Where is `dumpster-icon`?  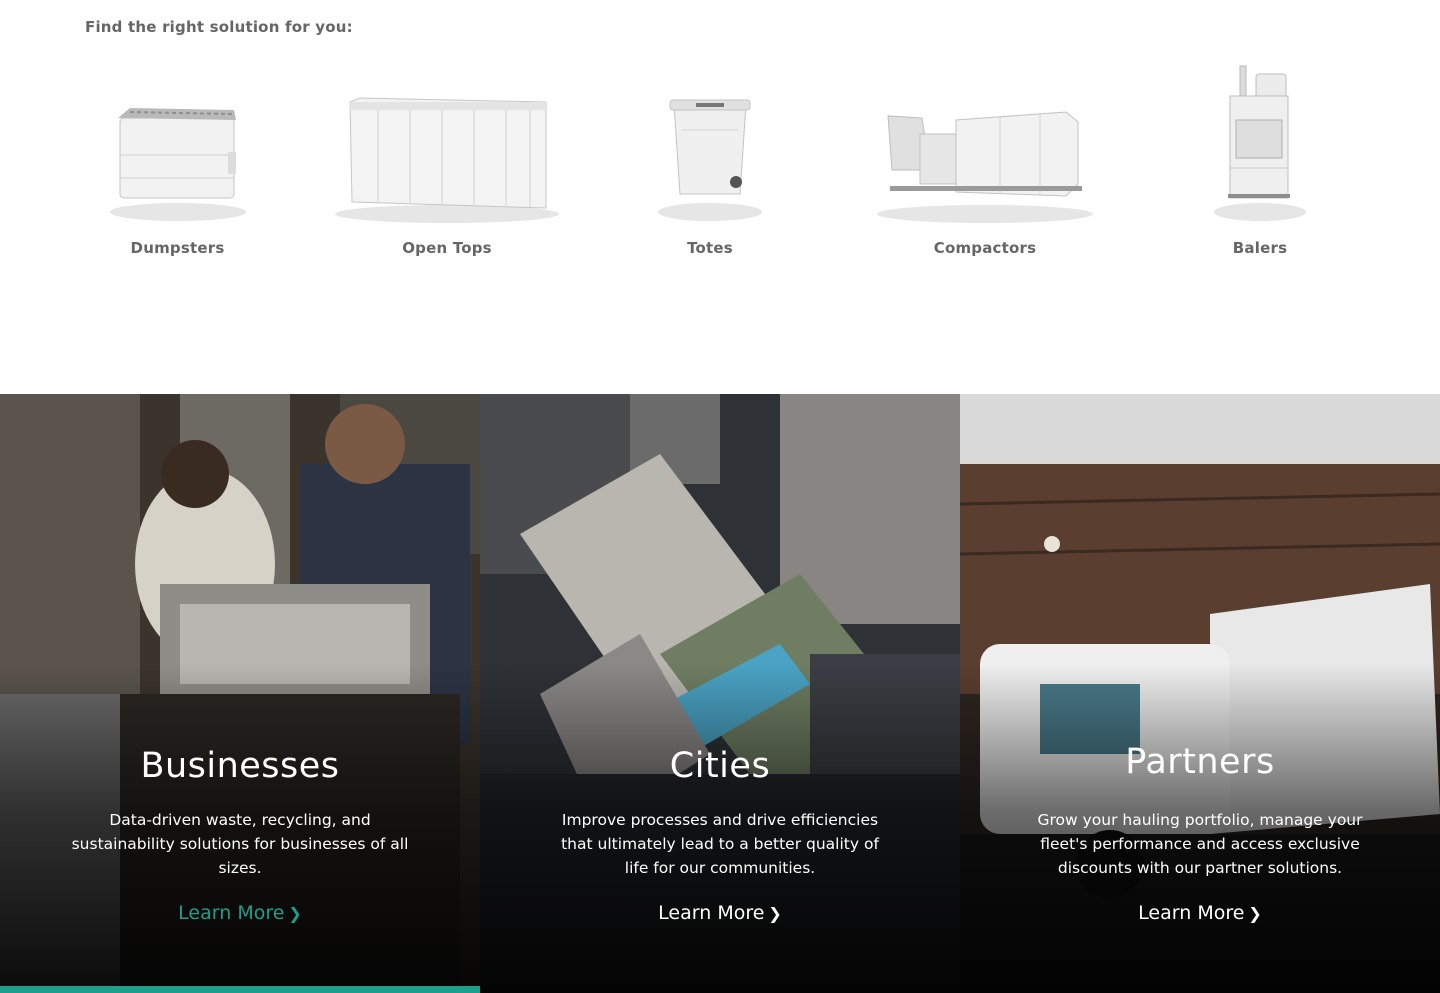
dumpster-icon is located at coordinates (178, 164).